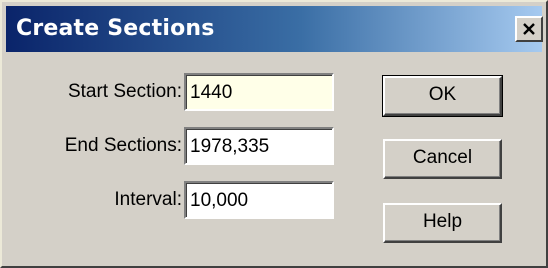  Describe the element at coordinates (442, 159) in the screenshot. I see `cancel-button: Cancel` at that location.